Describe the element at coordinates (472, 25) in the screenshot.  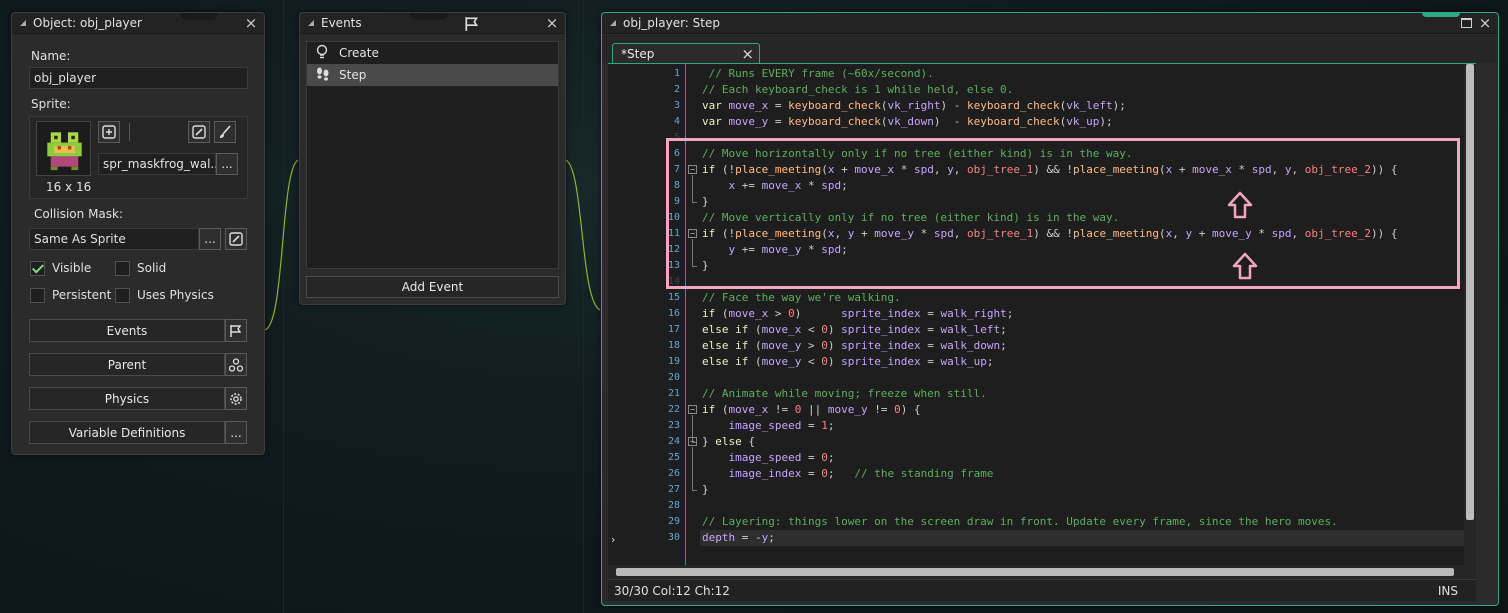
I see `flag-icon` at that location.